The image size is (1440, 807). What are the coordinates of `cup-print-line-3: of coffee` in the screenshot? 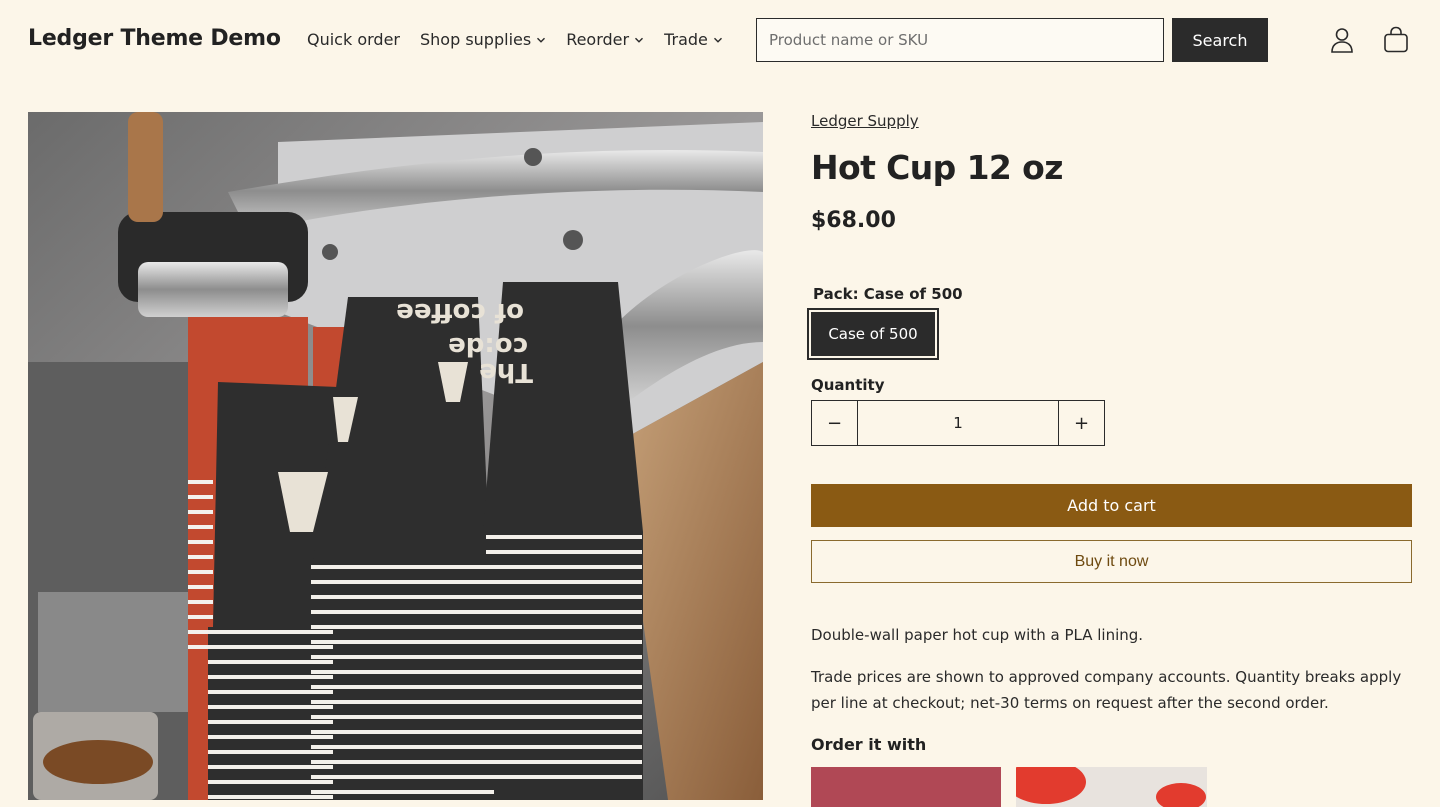 It's located at (460, 312).